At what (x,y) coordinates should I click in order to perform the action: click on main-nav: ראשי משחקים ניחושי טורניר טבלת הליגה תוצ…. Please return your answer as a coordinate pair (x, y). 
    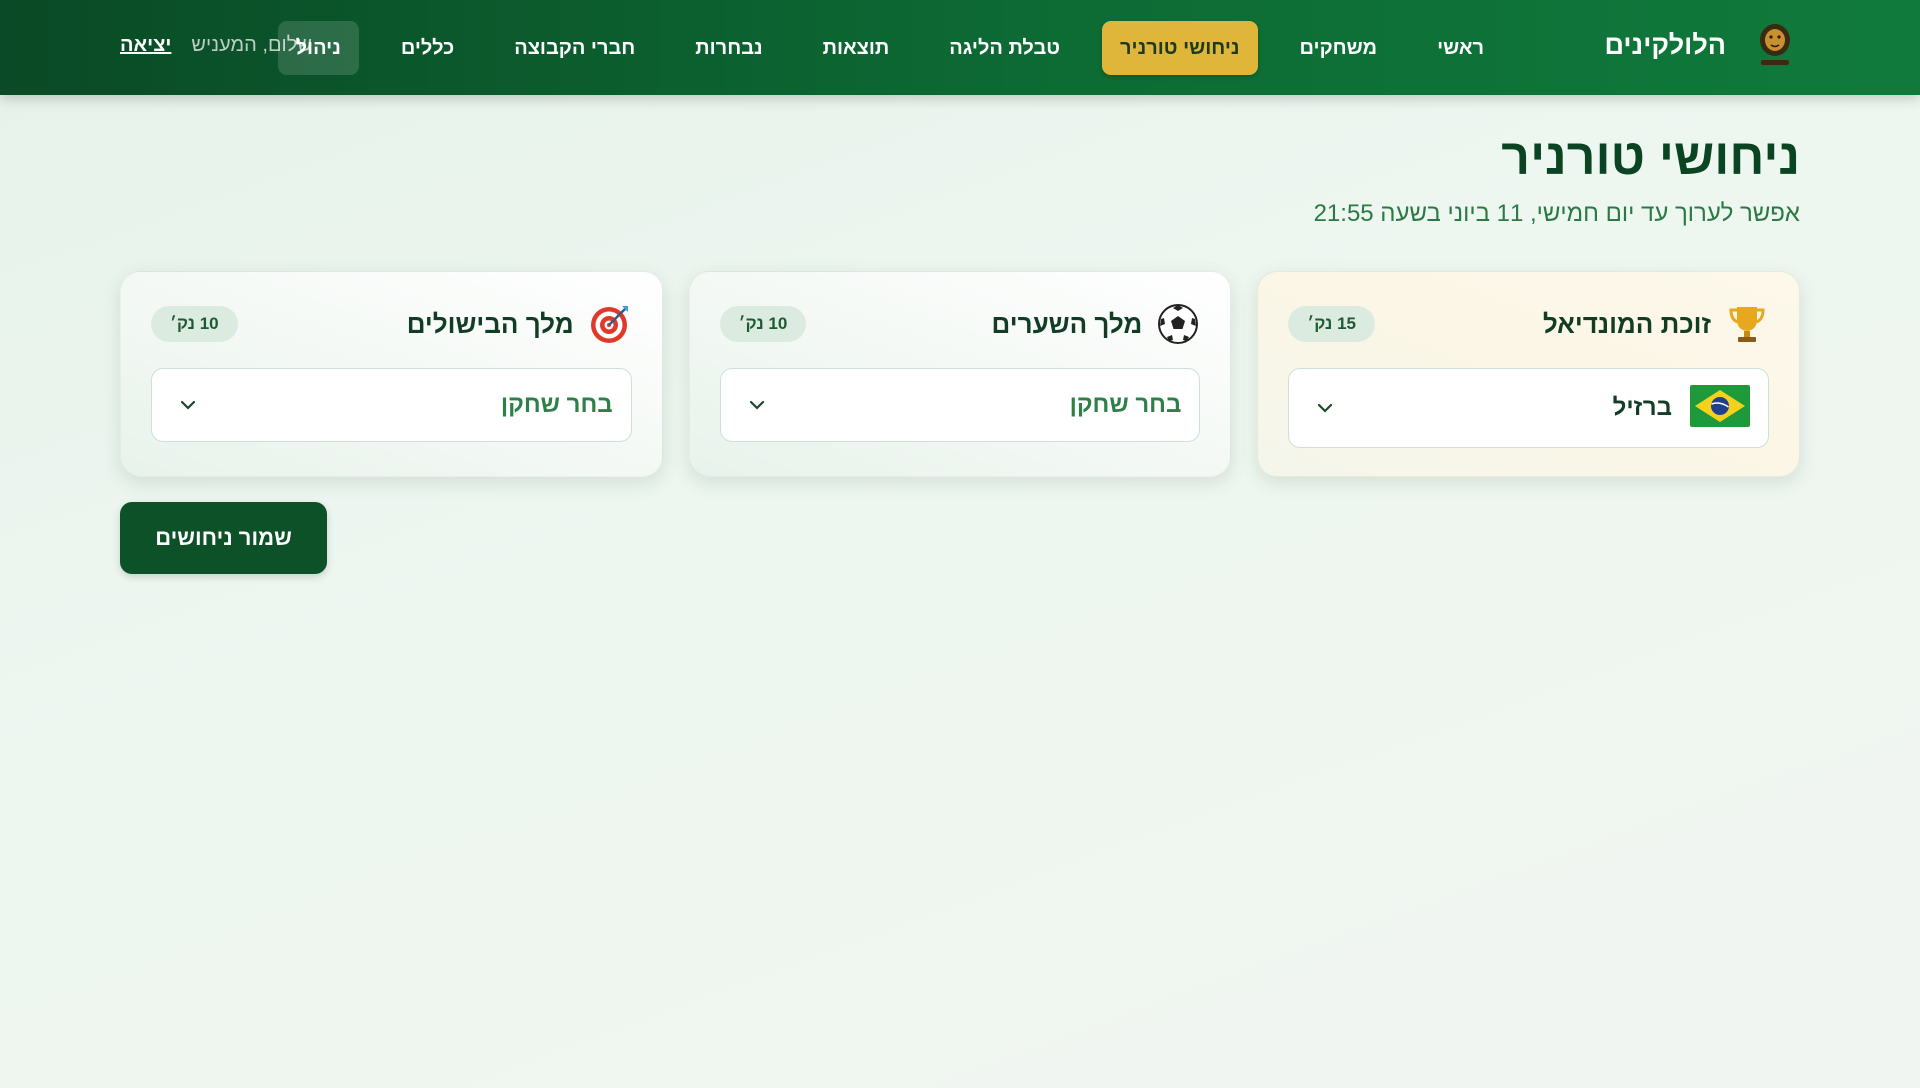
    Looking at the image, I should click on (889, 48).